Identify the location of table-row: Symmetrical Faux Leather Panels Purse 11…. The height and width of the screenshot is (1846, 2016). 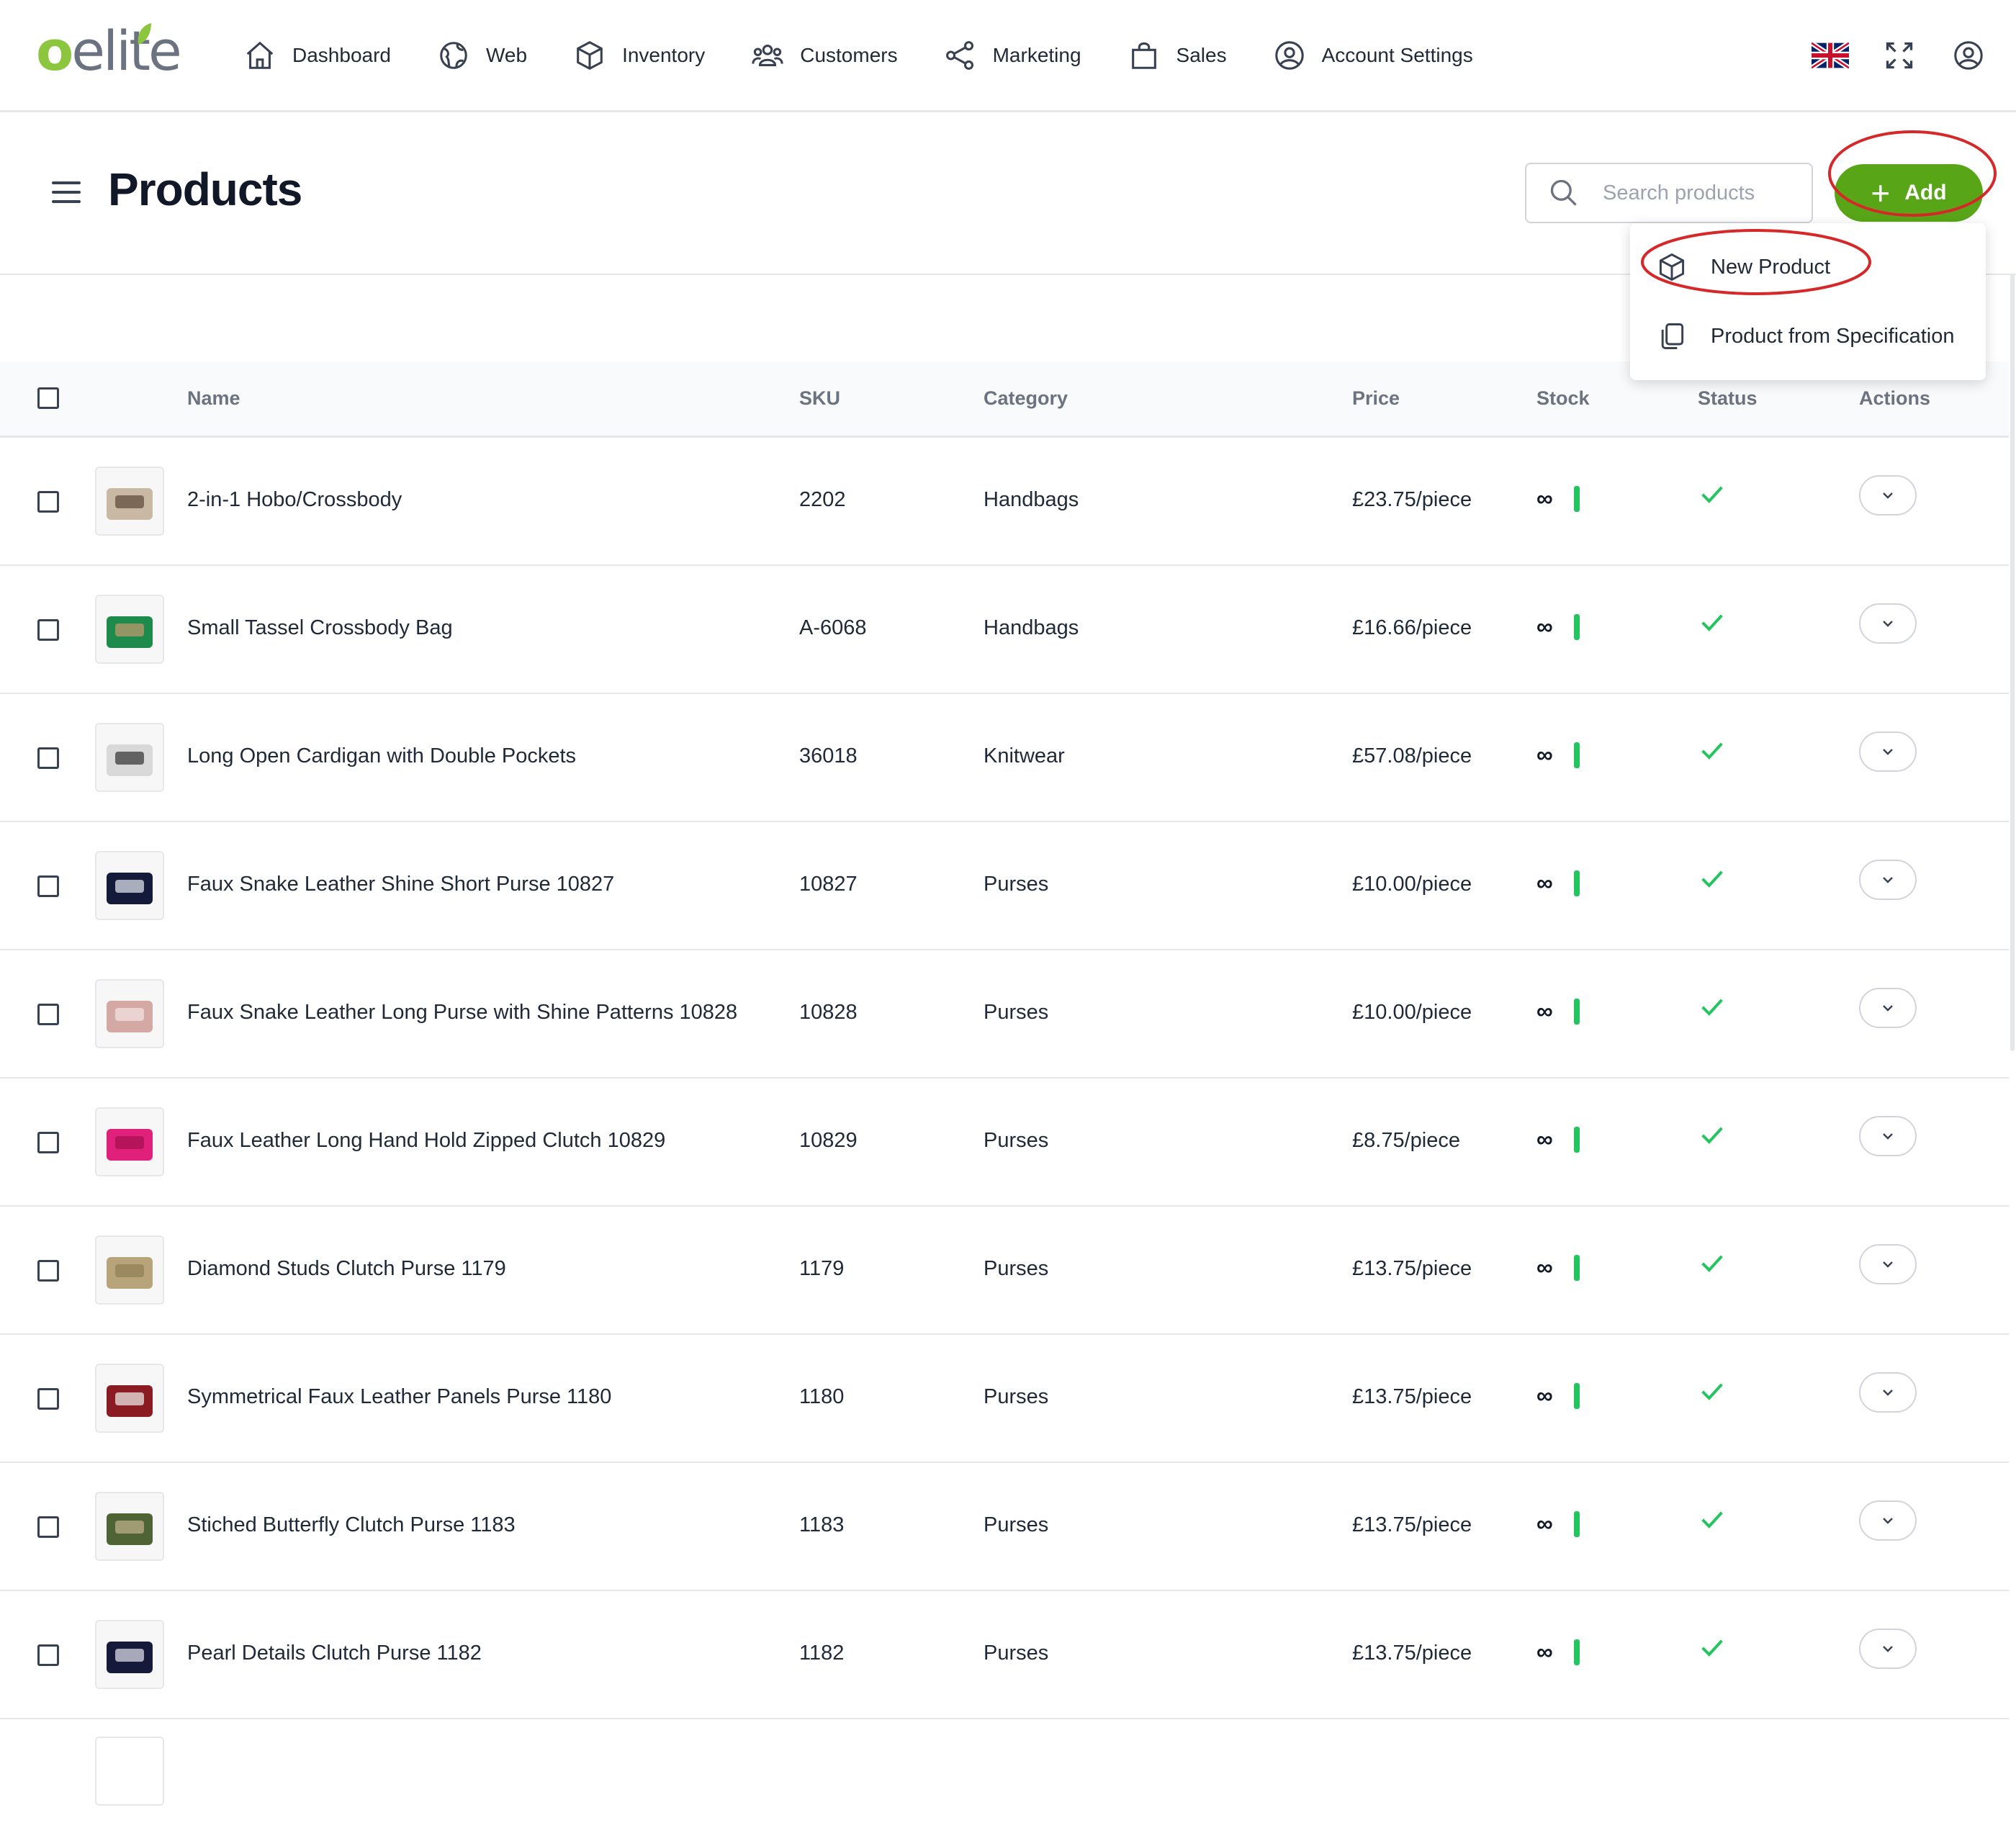
(1004, 1399).